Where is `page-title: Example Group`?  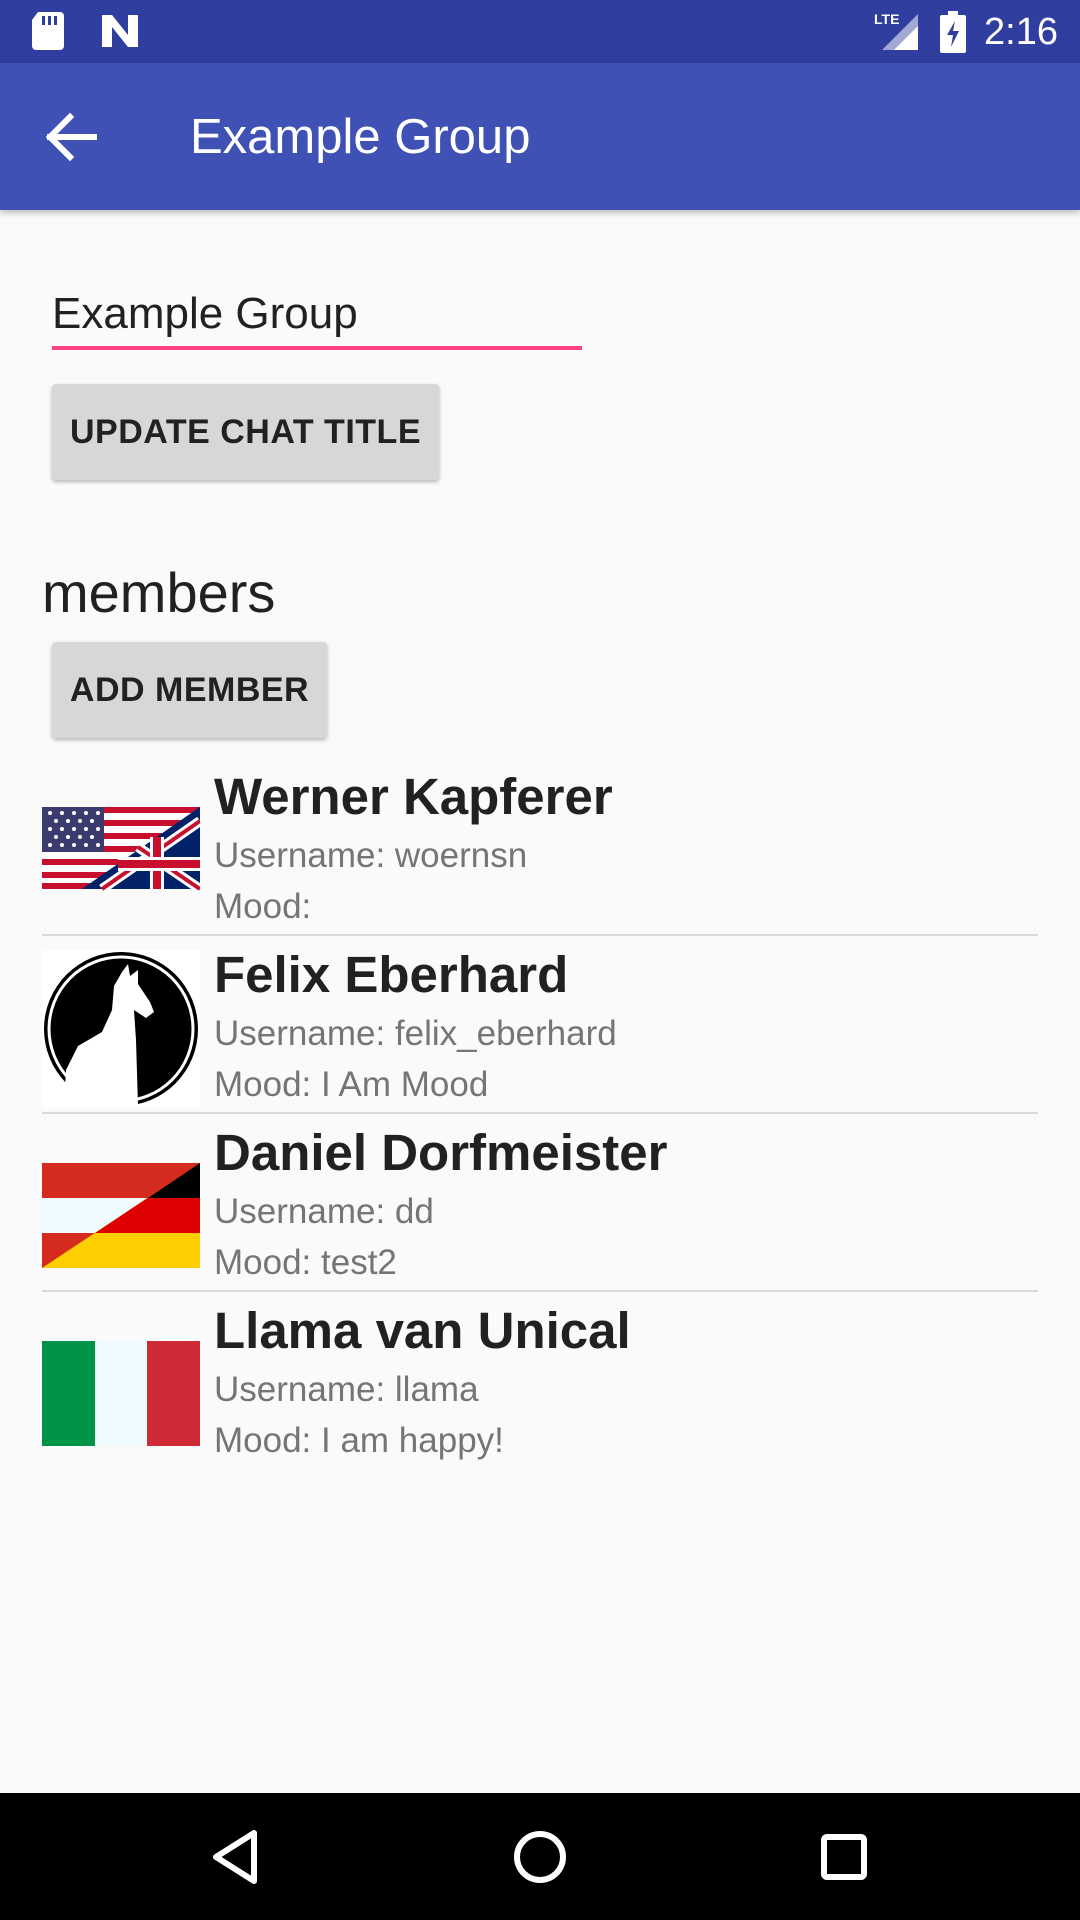
page-title: Example Group is located at coordinates (360, 137).